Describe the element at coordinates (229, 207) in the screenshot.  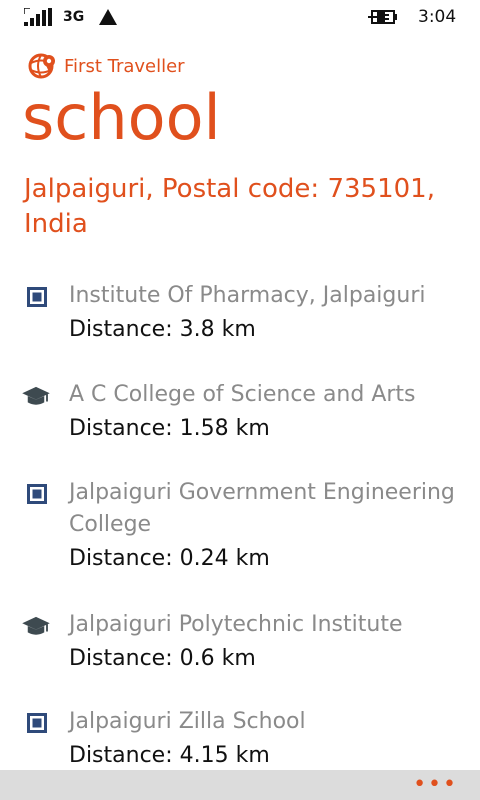
I see `location-subtitle: Jalpaiguri, Postal code: 735101, India` at that location.